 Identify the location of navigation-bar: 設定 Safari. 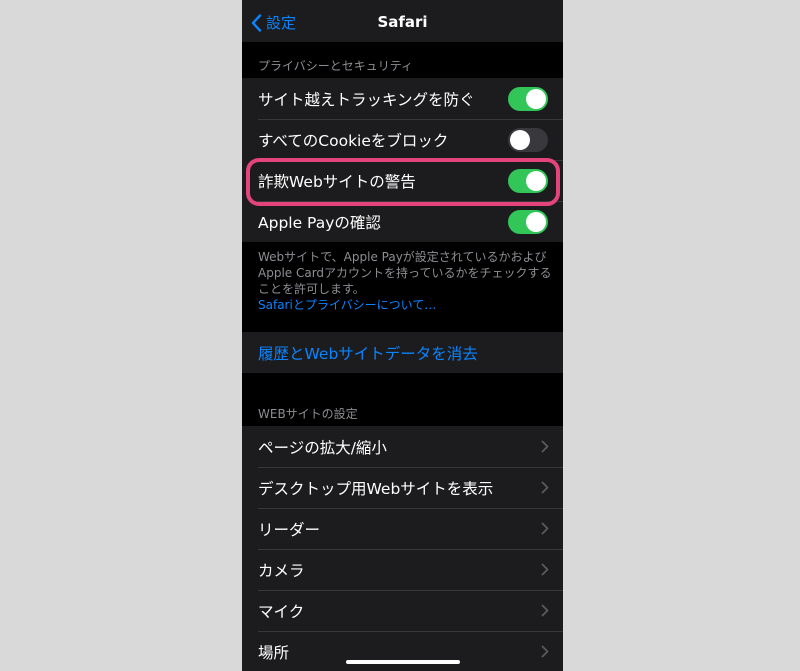
(402, 21).